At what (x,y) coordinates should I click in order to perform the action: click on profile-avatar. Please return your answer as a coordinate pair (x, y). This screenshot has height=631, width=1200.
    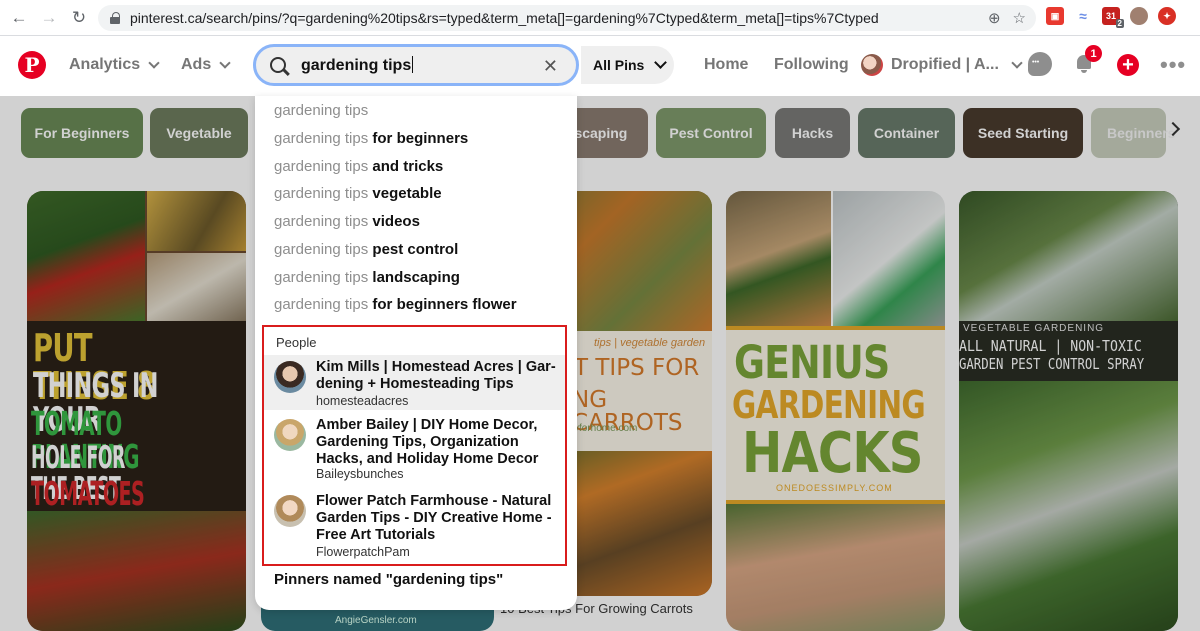
    Looking at the image, I should click on (1139, 16).